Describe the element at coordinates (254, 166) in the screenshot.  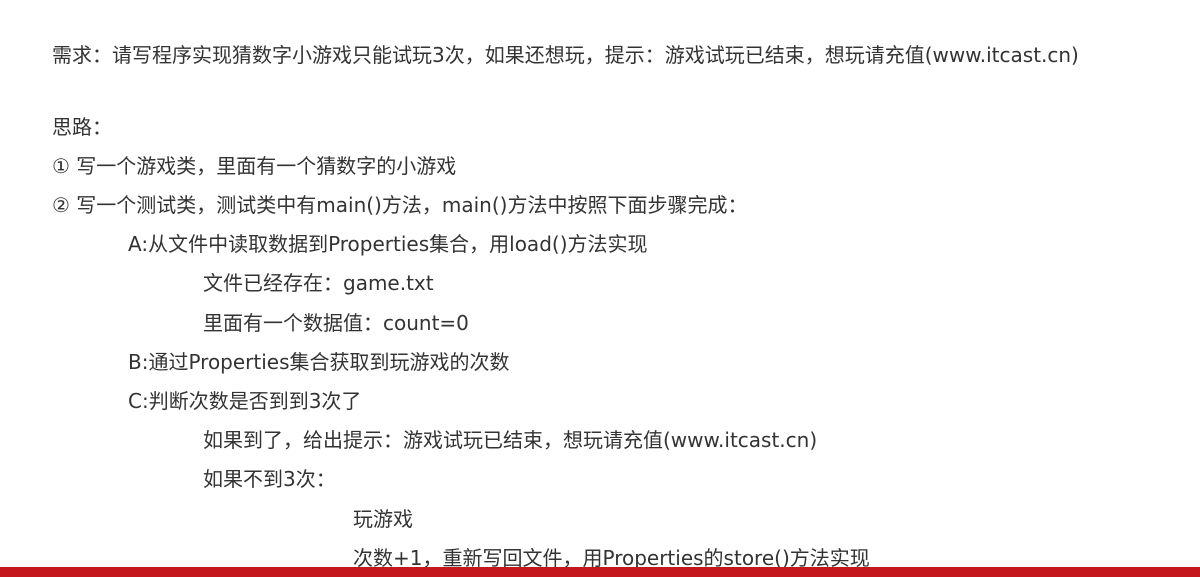
I see `step-1: ① 写一个游戏类，里面有一个猜数字的小游戏` at that location.